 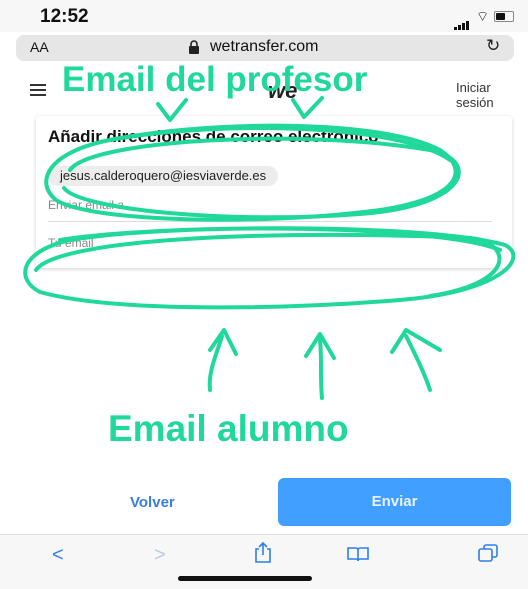 What do you see at coordinates (492, 95) in the screenshot?
I see `login-link: Iniciar sesión` at bounding box center [492, 95].